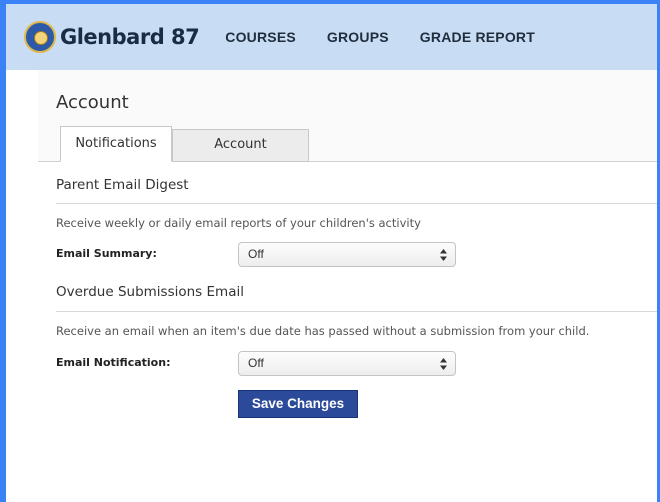 The width and height of the screenshot is (660, 502). I want to click on tab-account-settings: Account Settings, so click(240, 155).